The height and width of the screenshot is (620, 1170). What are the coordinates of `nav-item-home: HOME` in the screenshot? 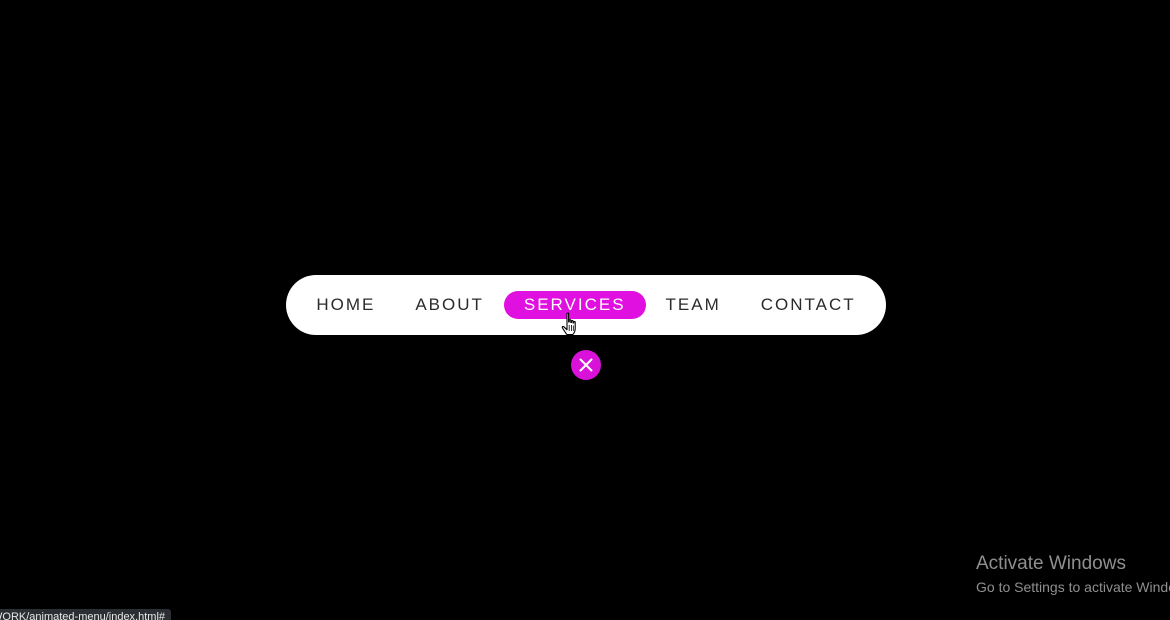 It's located at (345, 305).